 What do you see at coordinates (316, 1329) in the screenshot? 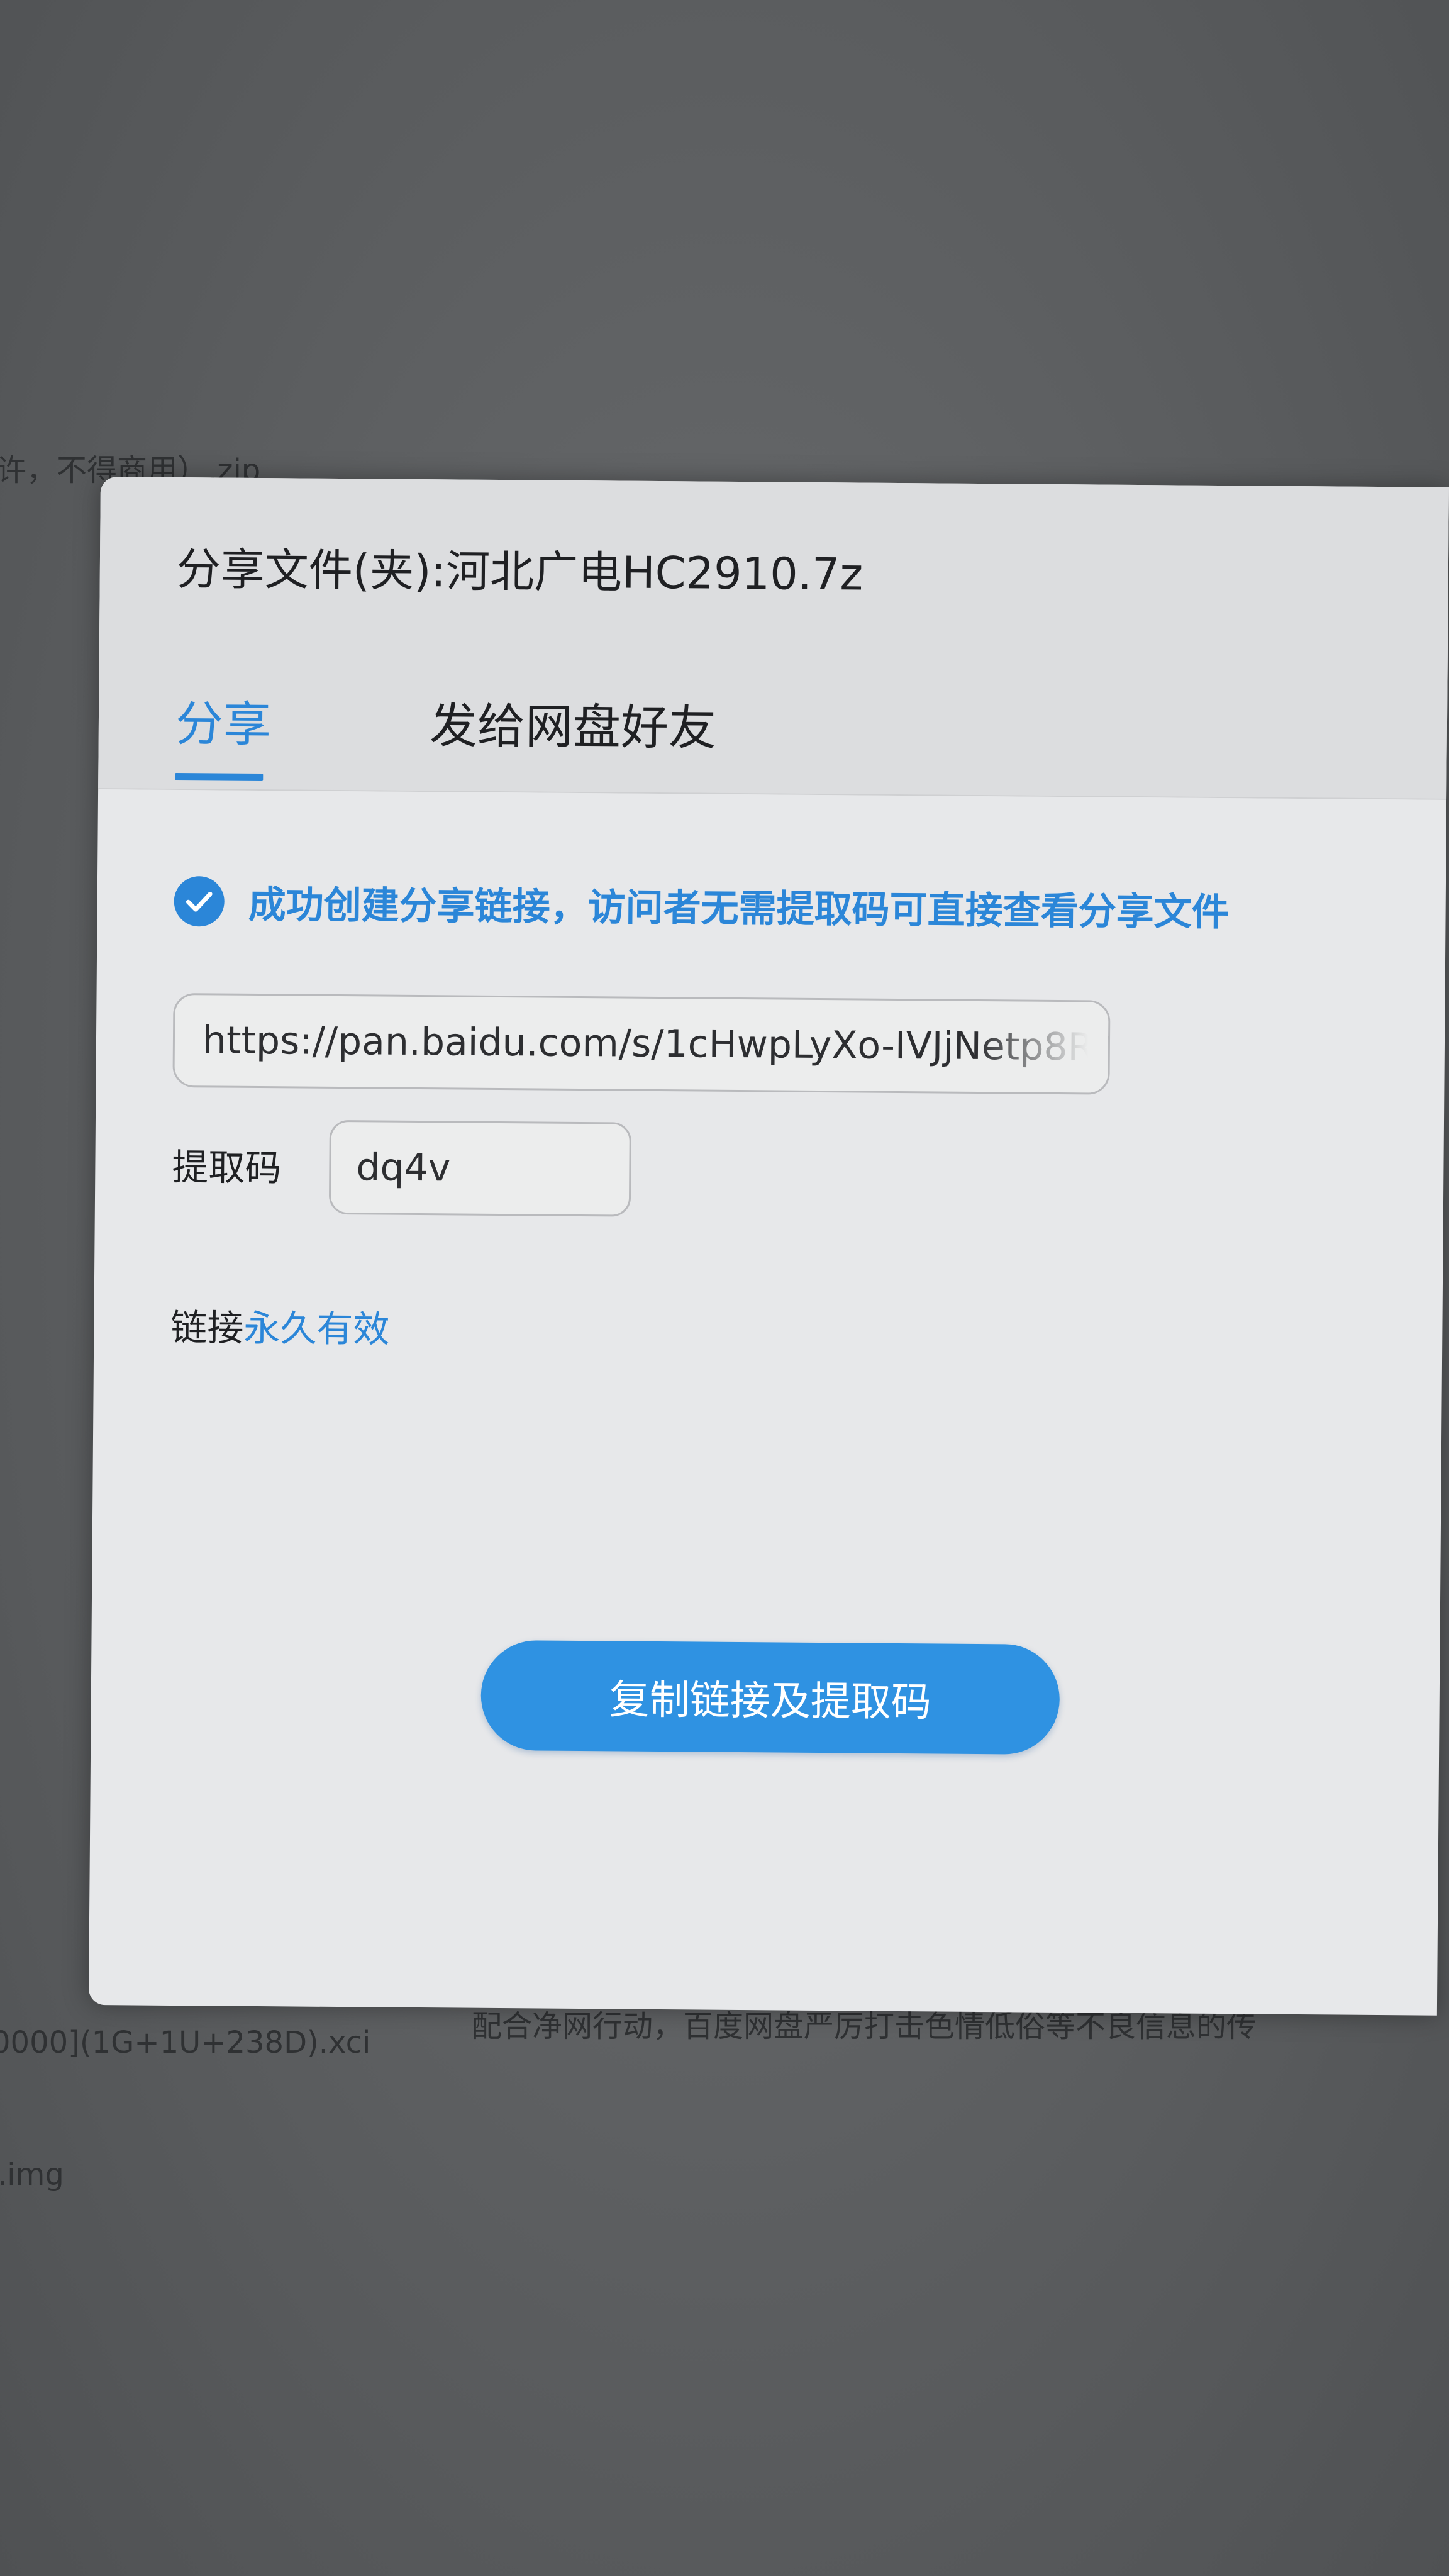
I see `validity-option-link: 永久有效` at bounding box center [316, 1329].